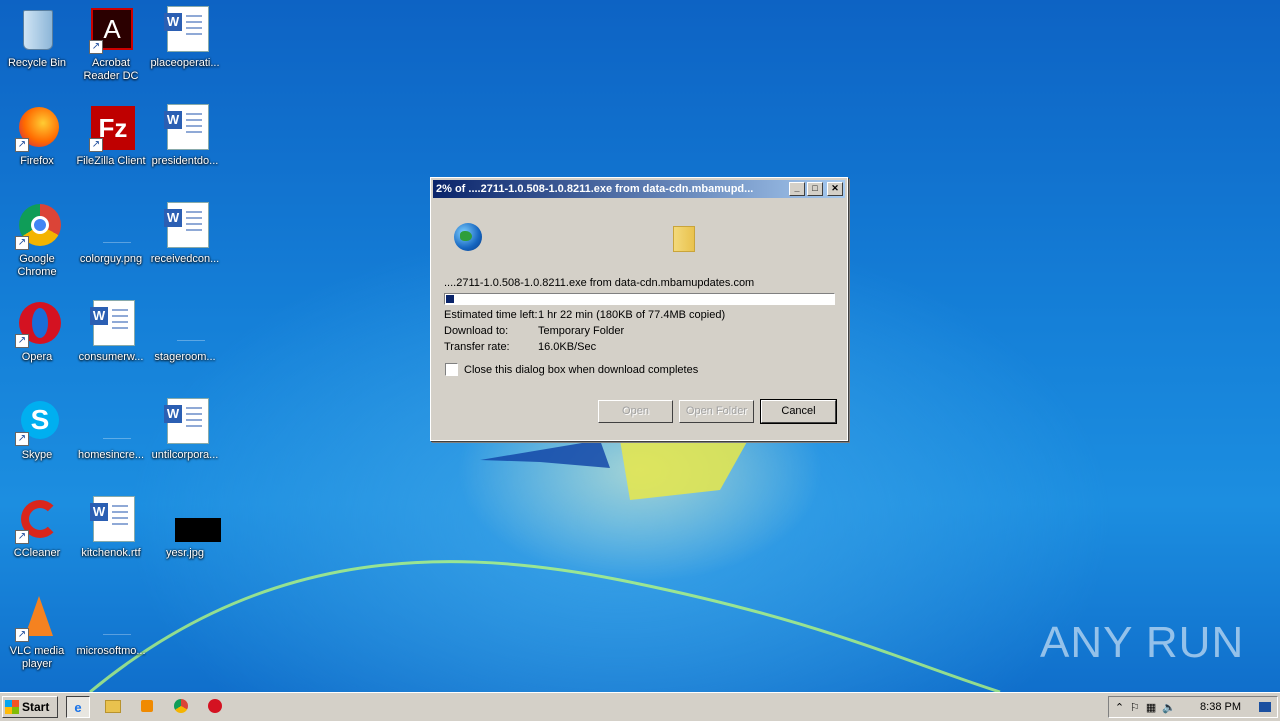 Image resolution: width=1280 pixels, height=721 pixels. What do you see at coordinates (37, 265) in the screenshot?
I see `icon-label: Google Chrome` at bounding box center [37, 265].